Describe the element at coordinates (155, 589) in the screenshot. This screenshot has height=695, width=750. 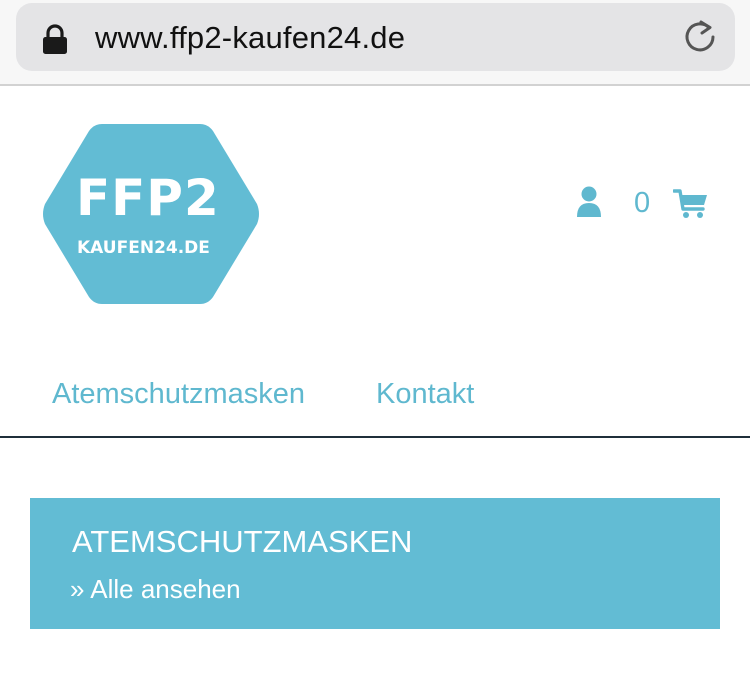
I see `view-all-link: » Alle ansehen` at that location.